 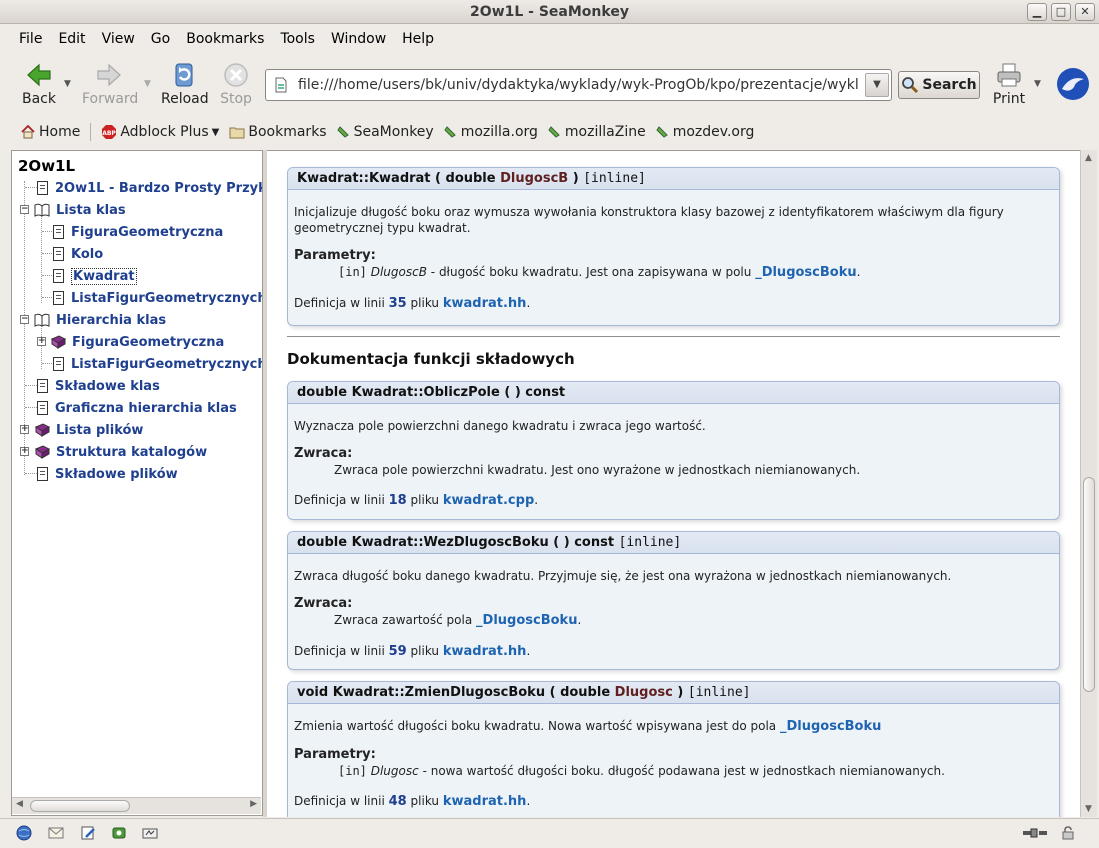 What do you see at coordinates (67, 84) in the screenshot?
I see `back-history-dropdown: ▼` at bounding box center [67, 84].